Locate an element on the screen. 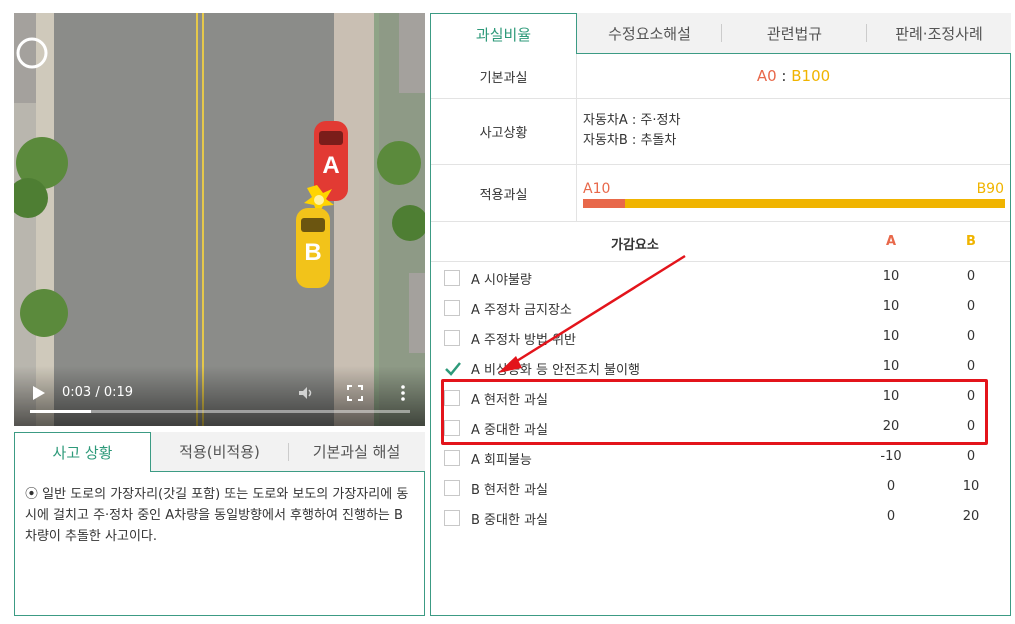 This screenshot has width=1015, height=624. tab-accident-situation: 사고 상황 is located at coordinates (82, 452).